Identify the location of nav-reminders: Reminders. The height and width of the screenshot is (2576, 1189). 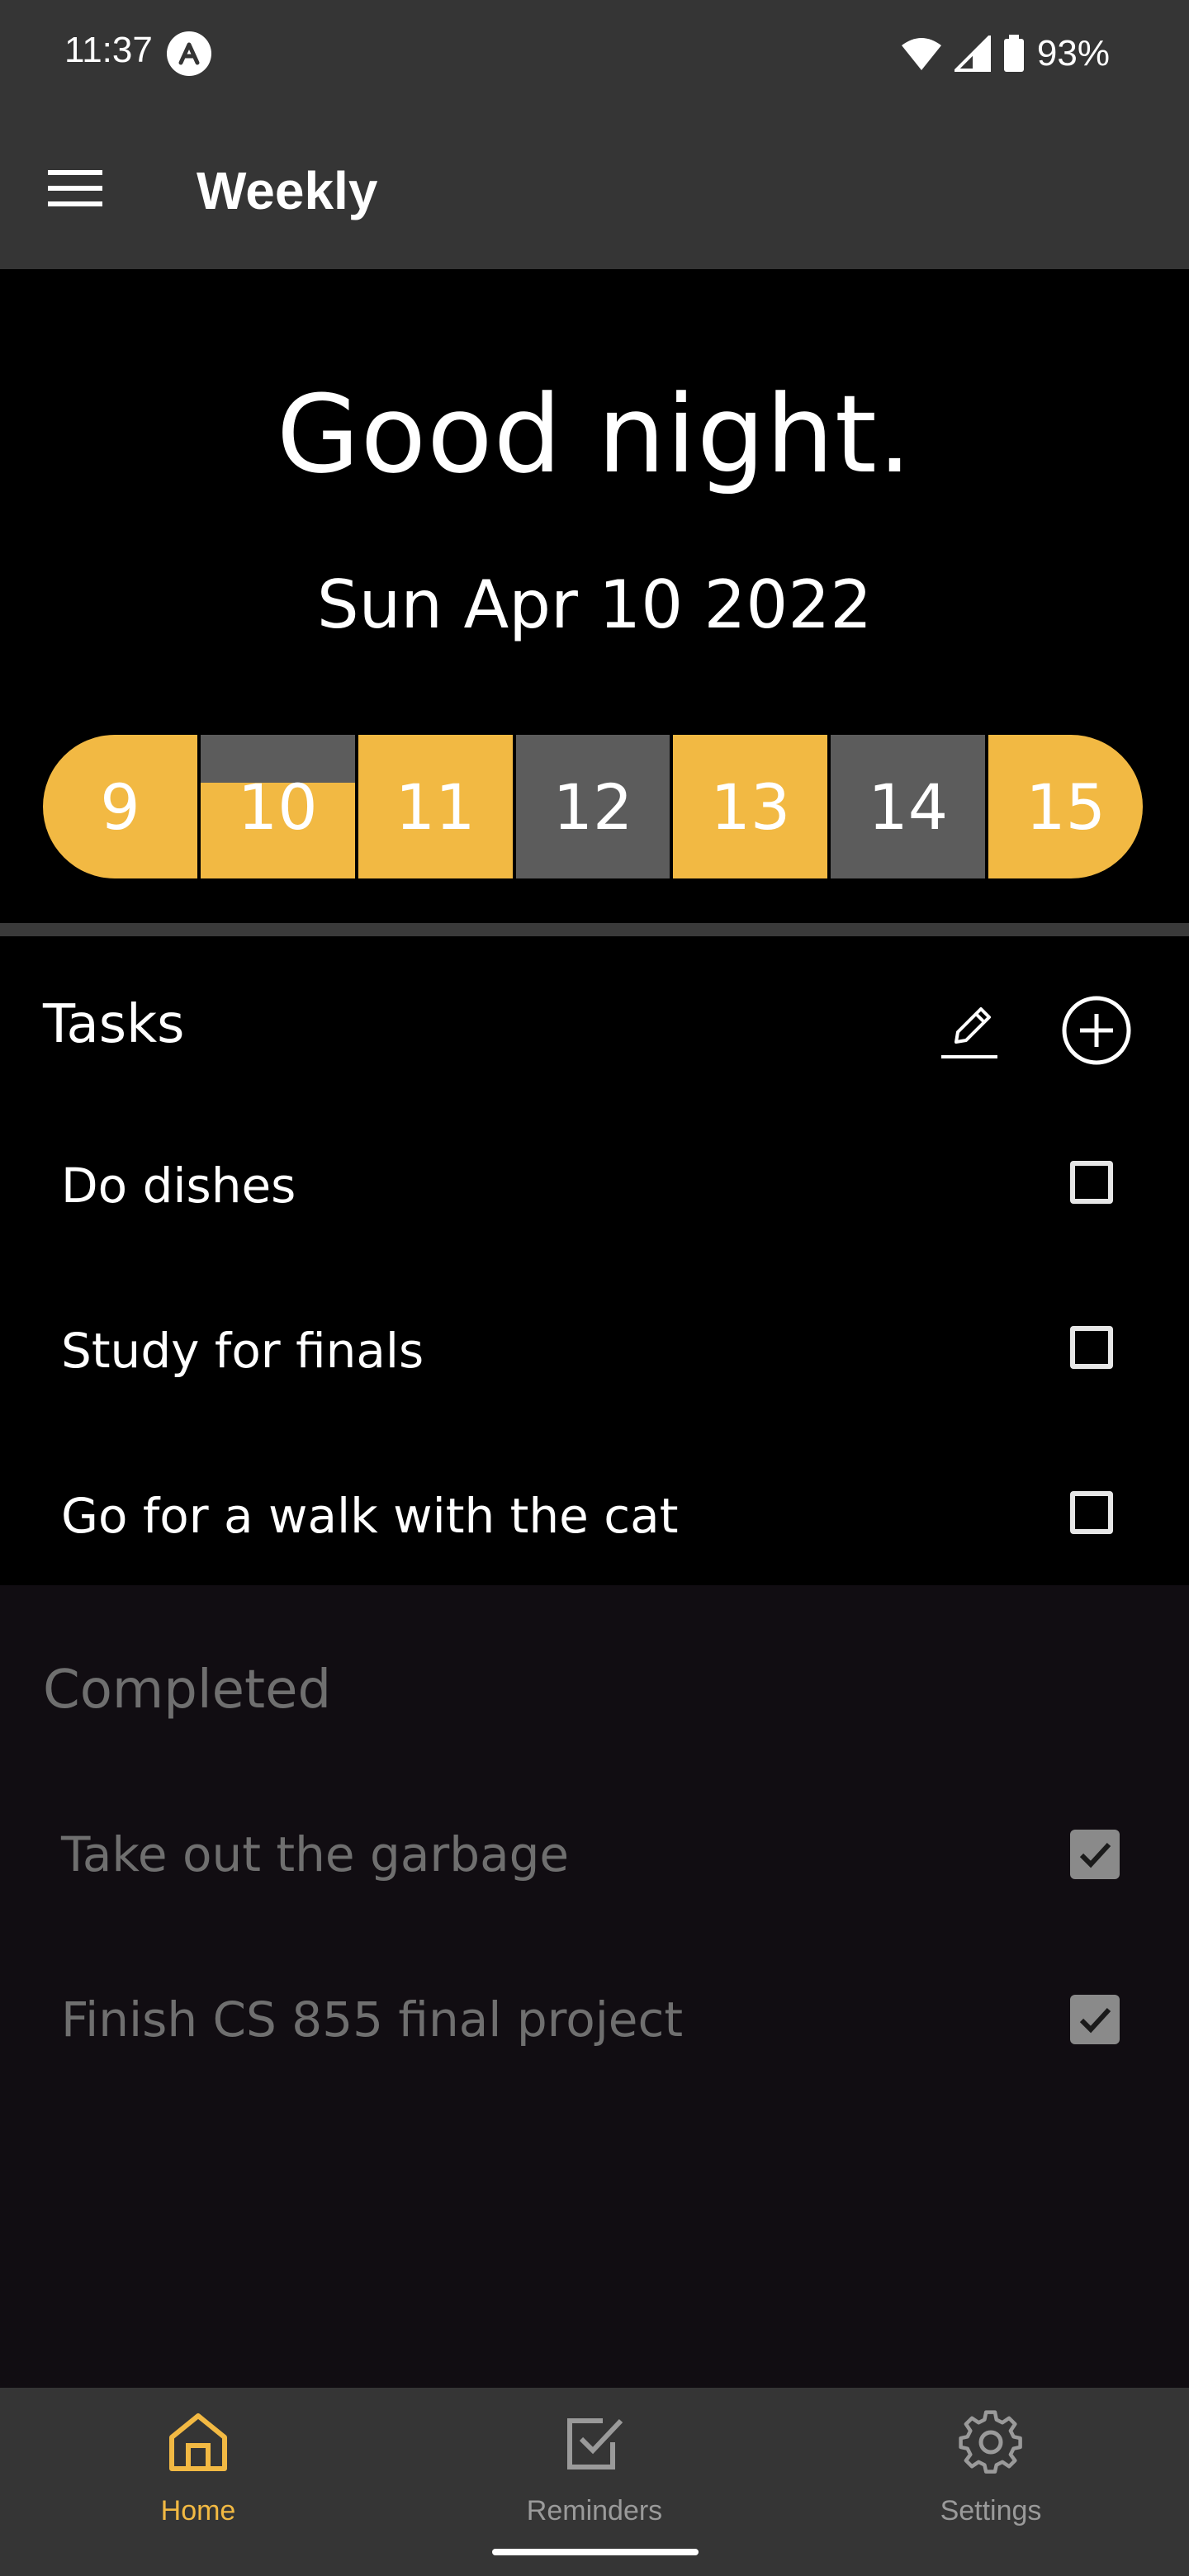
(594, 2466).